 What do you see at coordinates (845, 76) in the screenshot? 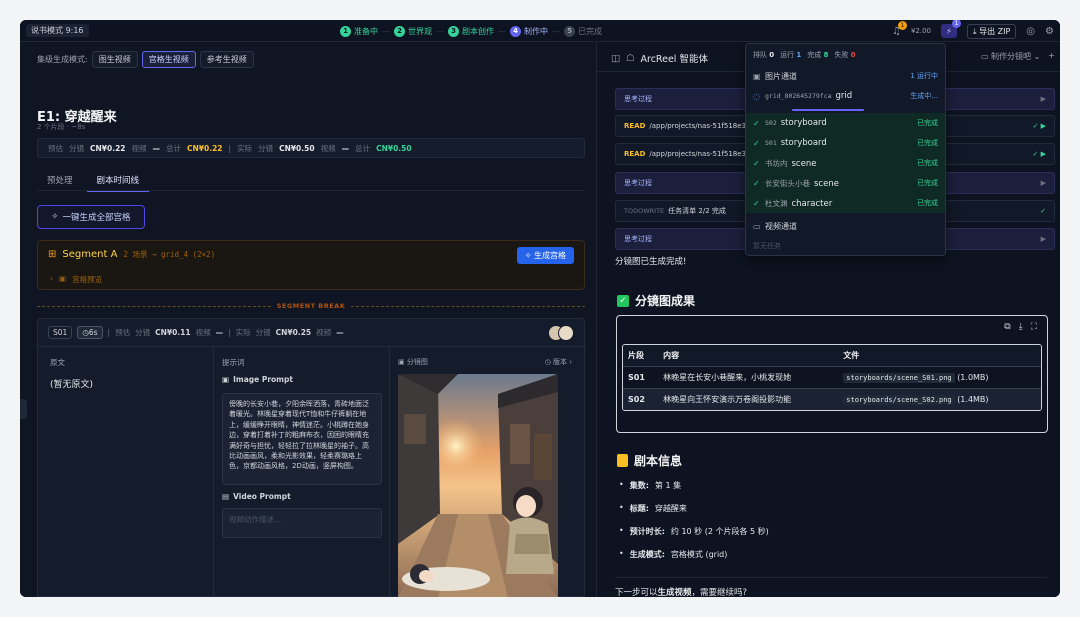
I see `image-channel-header: ▣ 图片通道 1 运行中` at bounding box center [845, 76].